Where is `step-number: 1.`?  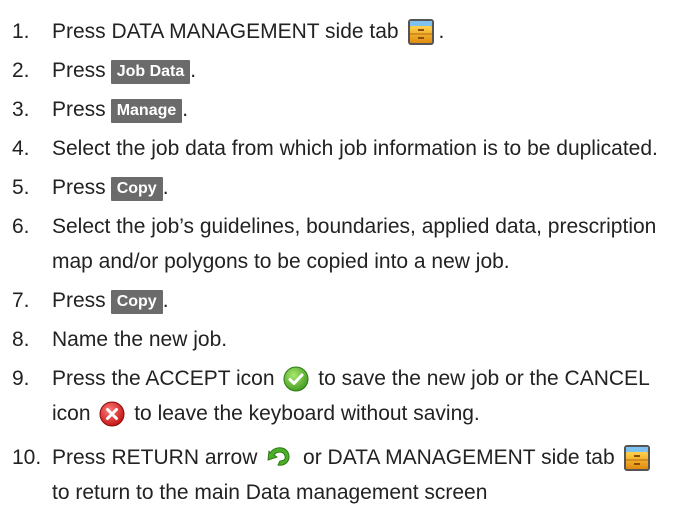
step-number: 1. is located at coordinates (21, 31).